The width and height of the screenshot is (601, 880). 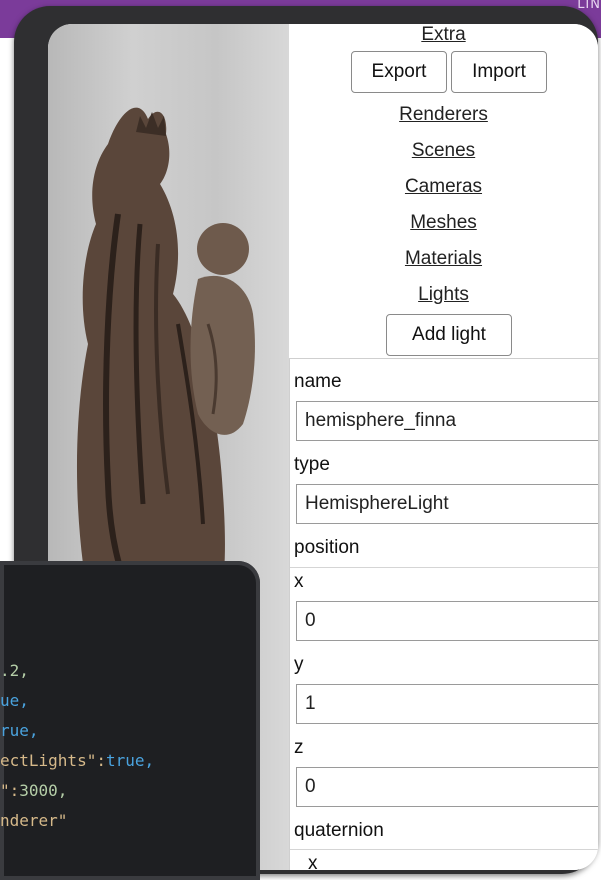 What do you see at coordinates (19, 730) in the screenshot?
I see `code-line-3: rue,` at bounding box center [19, 730].